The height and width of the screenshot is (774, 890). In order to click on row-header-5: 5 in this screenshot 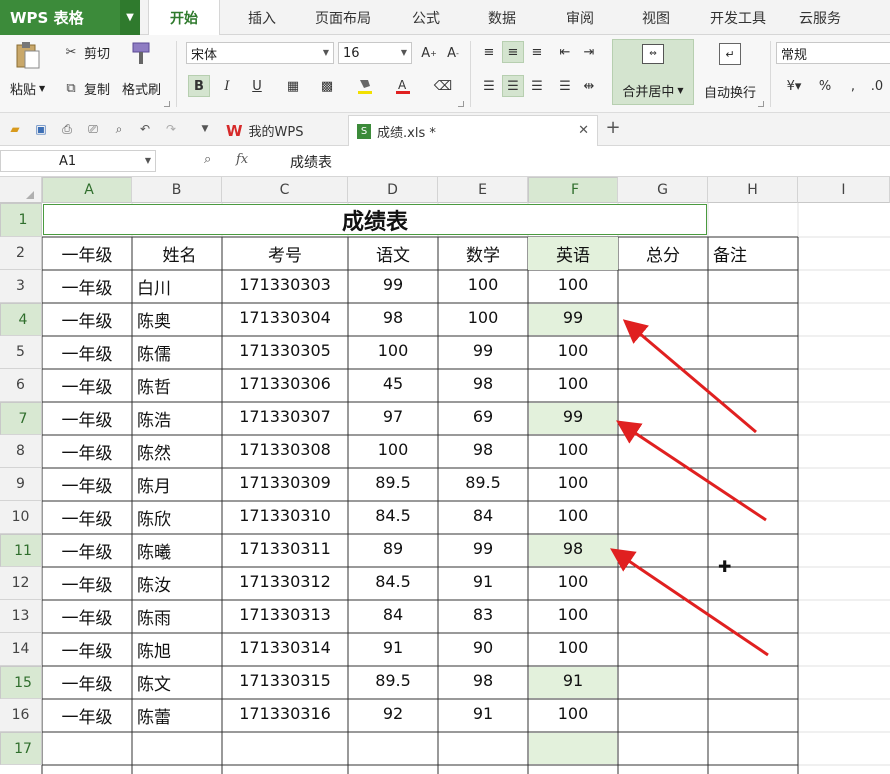, I will do `click(21, 352)`.